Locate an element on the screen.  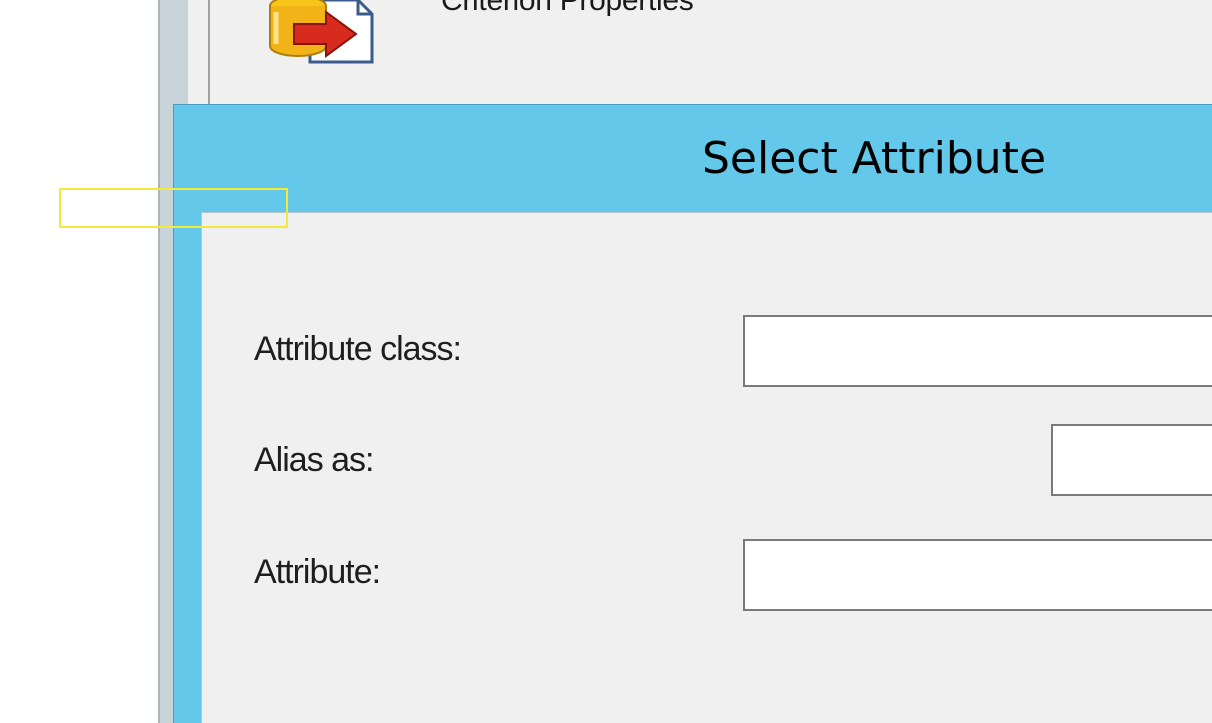
alias-as-field is located at coordinates (1131, 460).